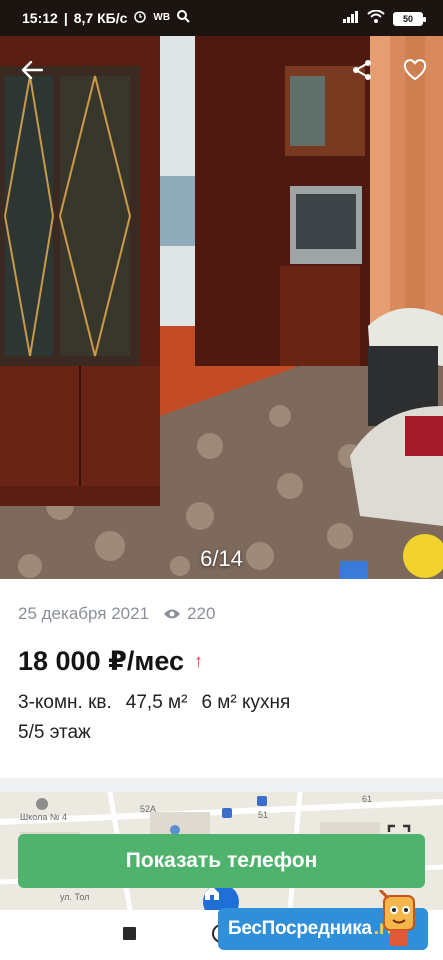 This screenshot has height=960, width=443. I want to click on price-trend-up-icon: ↑, so click(198, 661).